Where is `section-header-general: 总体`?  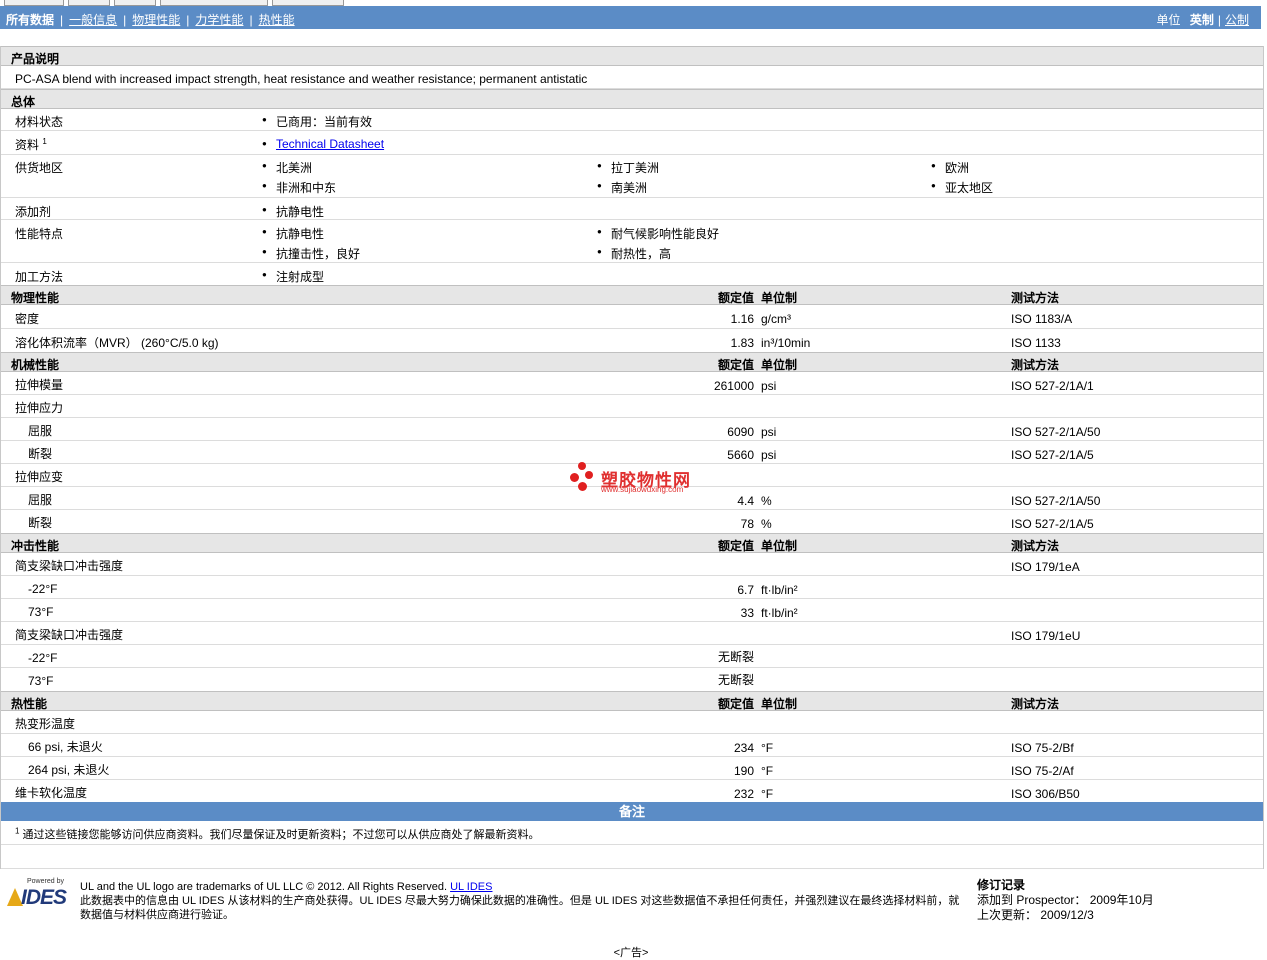 section-header-general: 总体 is located at coordinates (632, 99).